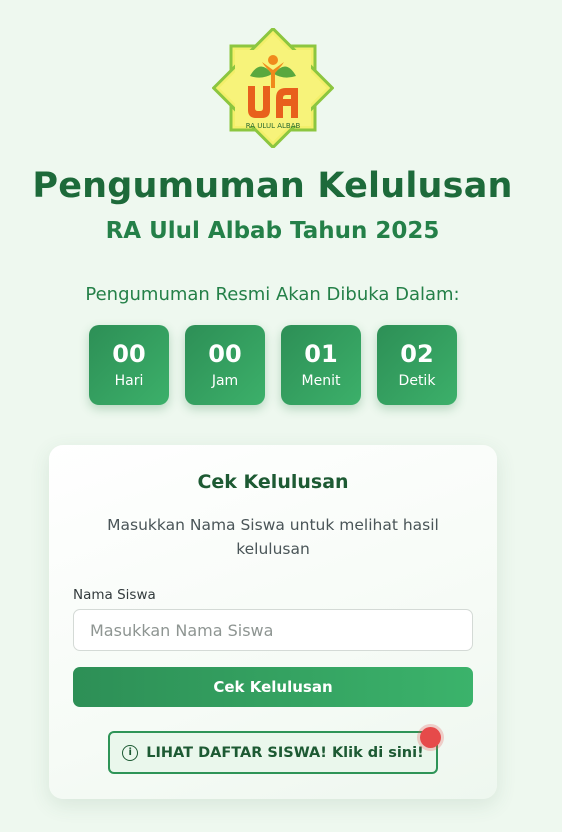 The width and height of the screenshot is (562, 832). What do you see at coordinates (225, 354) in the screenshot?
I see `countdown-hours-value: 00` at bounding box center [225, 354].